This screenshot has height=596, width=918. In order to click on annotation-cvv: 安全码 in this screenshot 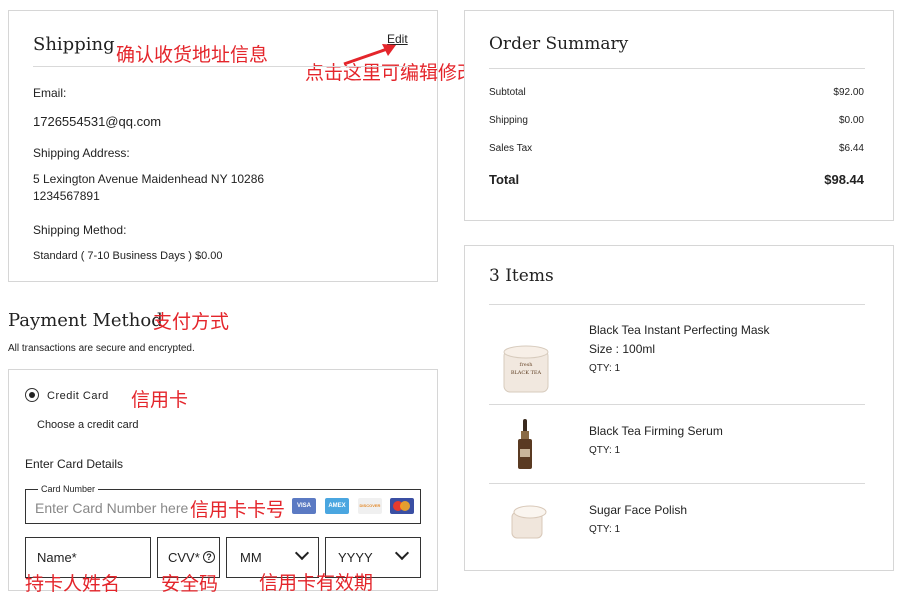, I will do `click(190, 584)`.